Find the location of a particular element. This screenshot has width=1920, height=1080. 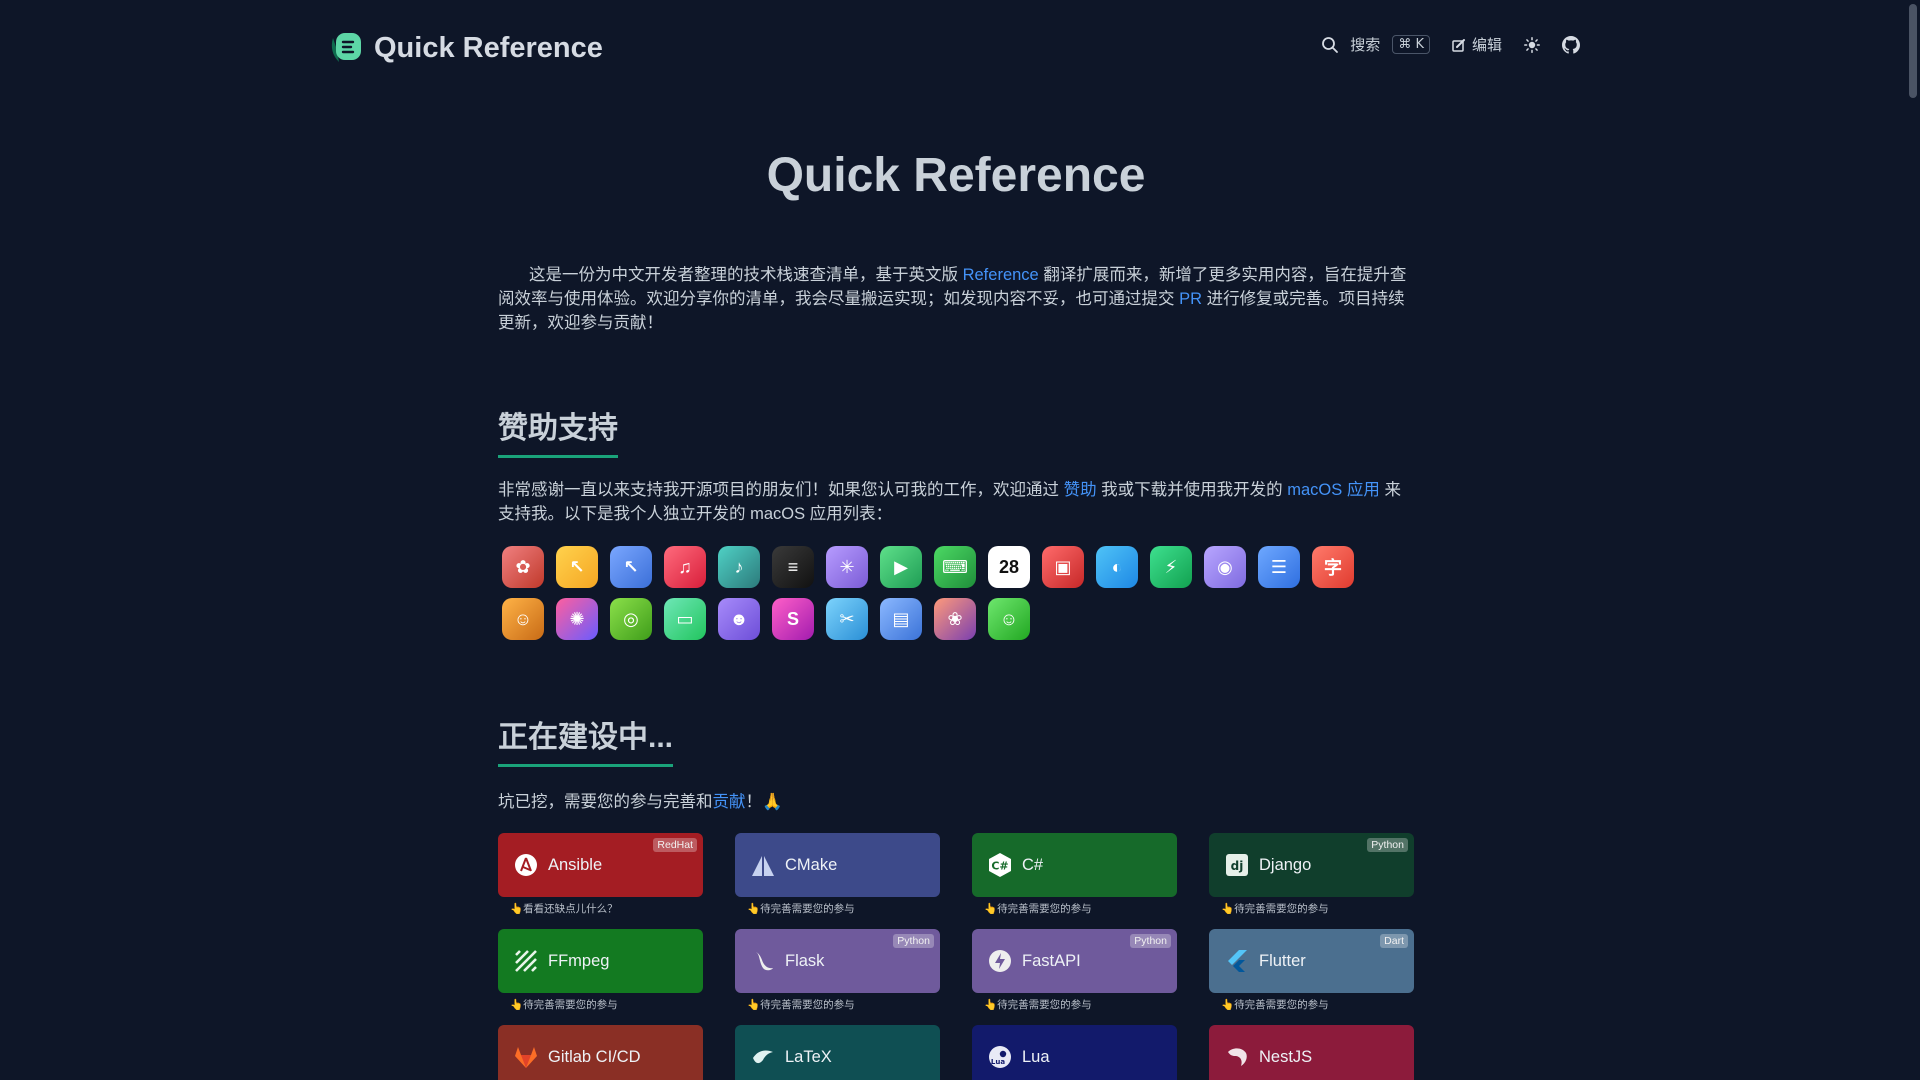

app-icon-glyph: S is located at coordinates (792, 618).